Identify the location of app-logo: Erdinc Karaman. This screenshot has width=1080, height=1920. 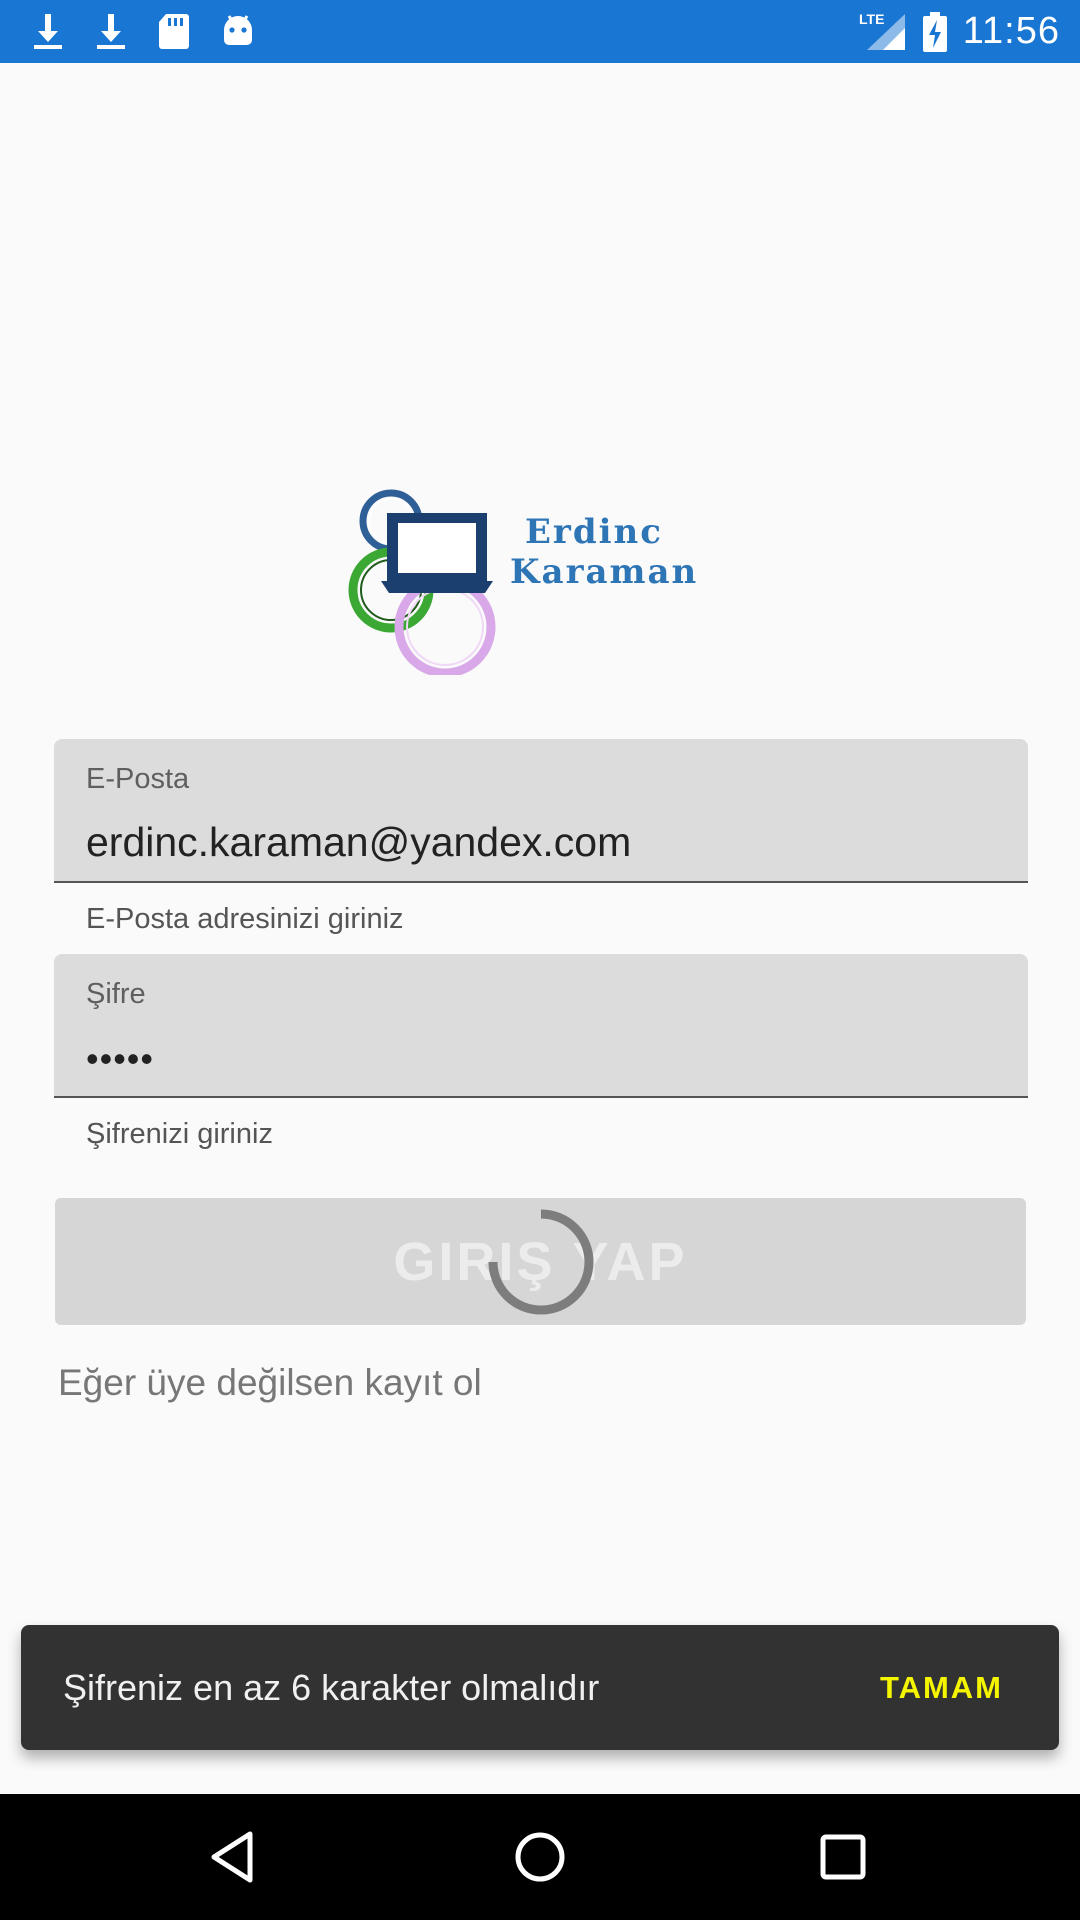
(535, 580).